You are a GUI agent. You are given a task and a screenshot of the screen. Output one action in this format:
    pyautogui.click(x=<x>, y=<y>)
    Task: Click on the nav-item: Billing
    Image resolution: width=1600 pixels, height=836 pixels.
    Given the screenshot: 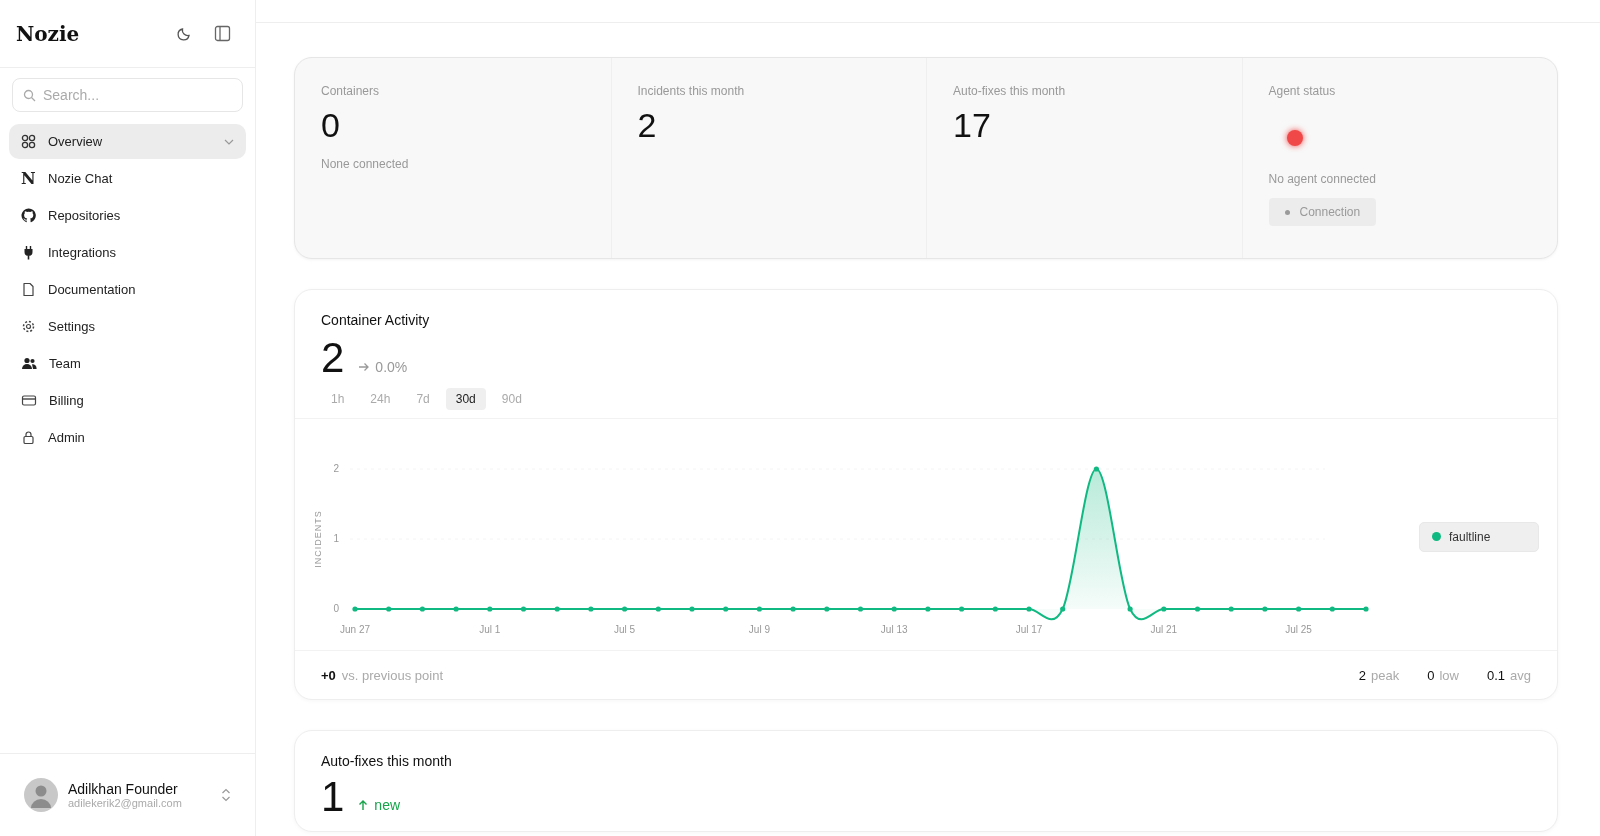 What is the action you would take?
    pyautogui.click(x=127, y=400)
    